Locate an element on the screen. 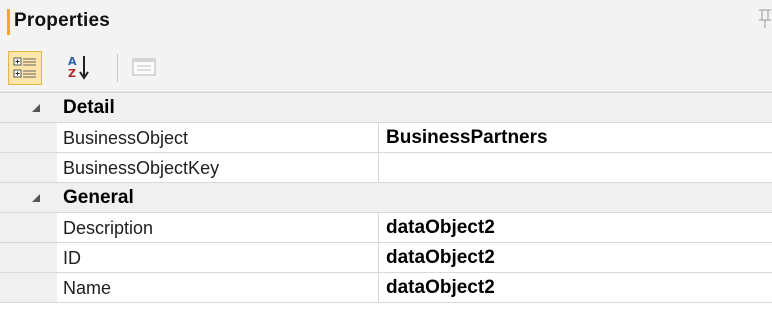 Image resolution: width=772 pixels, height=329 pixels. property-row-businessobject: BusinessObject BusinessPartners is located at coordinates (386, 138).